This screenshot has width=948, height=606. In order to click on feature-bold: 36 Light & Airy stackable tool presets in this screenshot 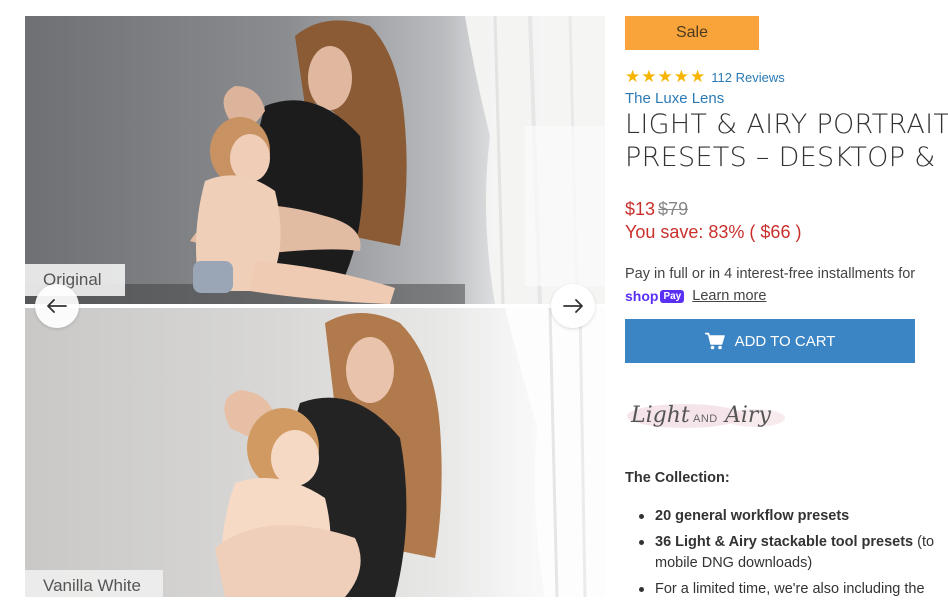, I will do `click(784, 542)`.